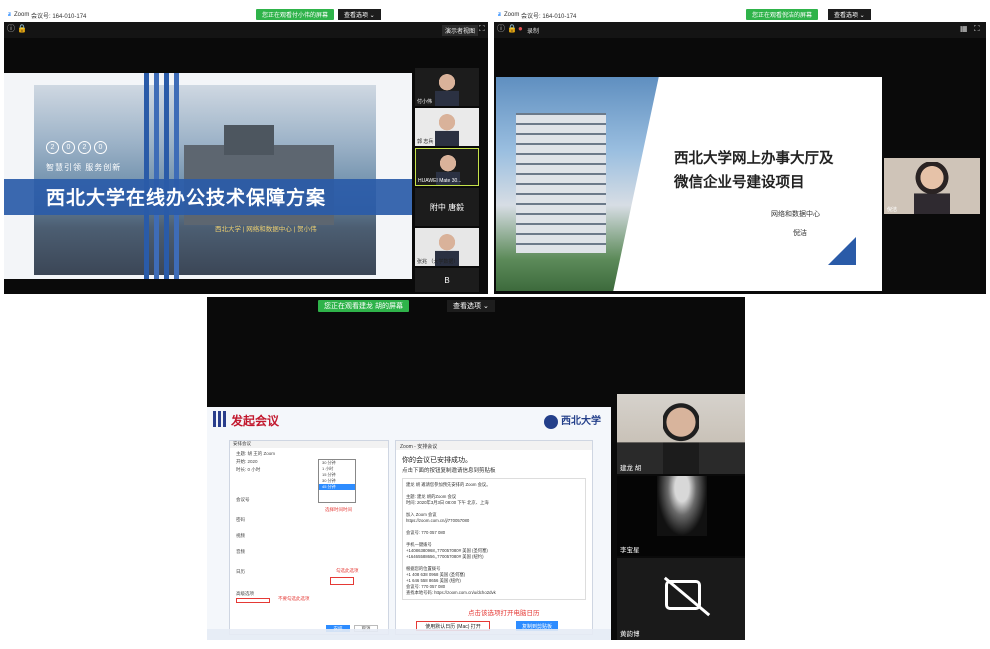  Describe the element at coordinates (347, 570) in the screenshot. I see `annotation-calendar: 勾选此选项` at that location.